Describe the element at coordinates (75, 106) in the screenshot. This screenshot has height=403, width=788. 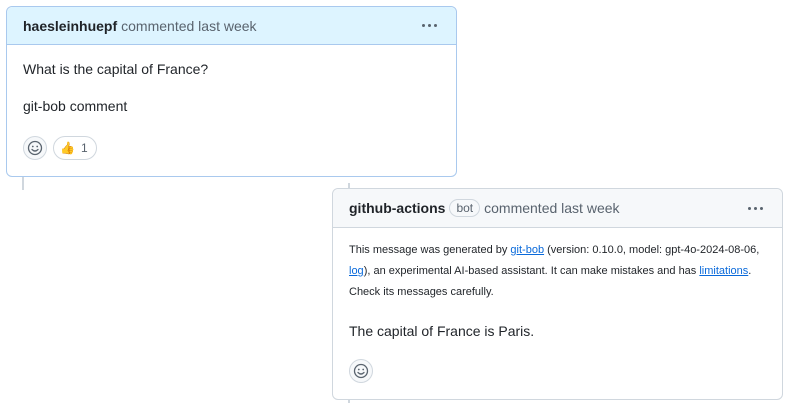
I see `comment-line: git-bob comment` at that location.